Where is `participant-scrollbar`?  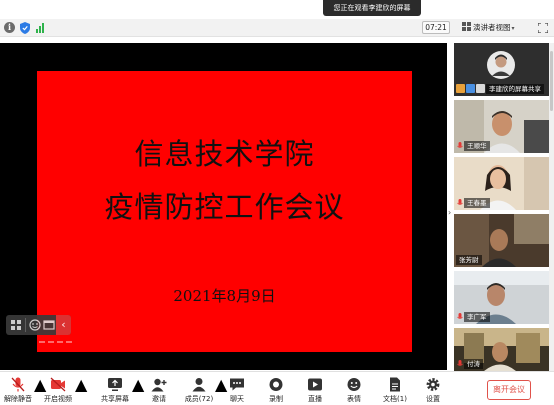
participant-scrollbar is located at coordinates (551, 207).